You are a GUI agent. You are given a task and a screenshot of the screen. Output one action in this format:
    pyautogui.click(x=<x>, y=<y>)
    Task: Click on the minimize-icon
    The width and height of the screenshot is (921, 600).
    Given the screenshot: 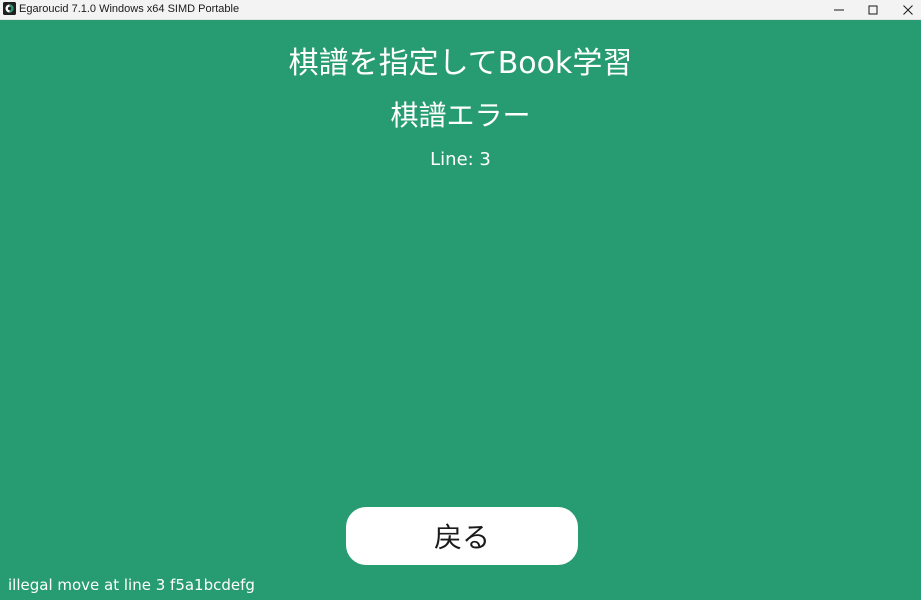 What is the action you would take?
    pyautogui.click(x=839, y=9)
    